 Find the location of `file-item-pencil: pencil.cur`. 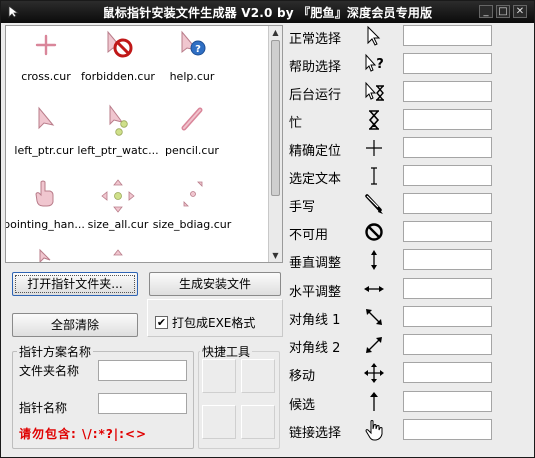

file-item-pencil: pencil.cur is located at coordinates (192, 137).